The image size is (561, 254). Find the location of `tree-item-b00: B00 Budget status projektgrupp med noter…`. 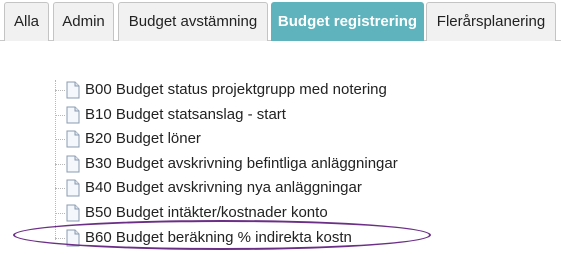

tree-item-b00: B00 Budget status projektgrupp med noter… is located at coordinates (265, 90).